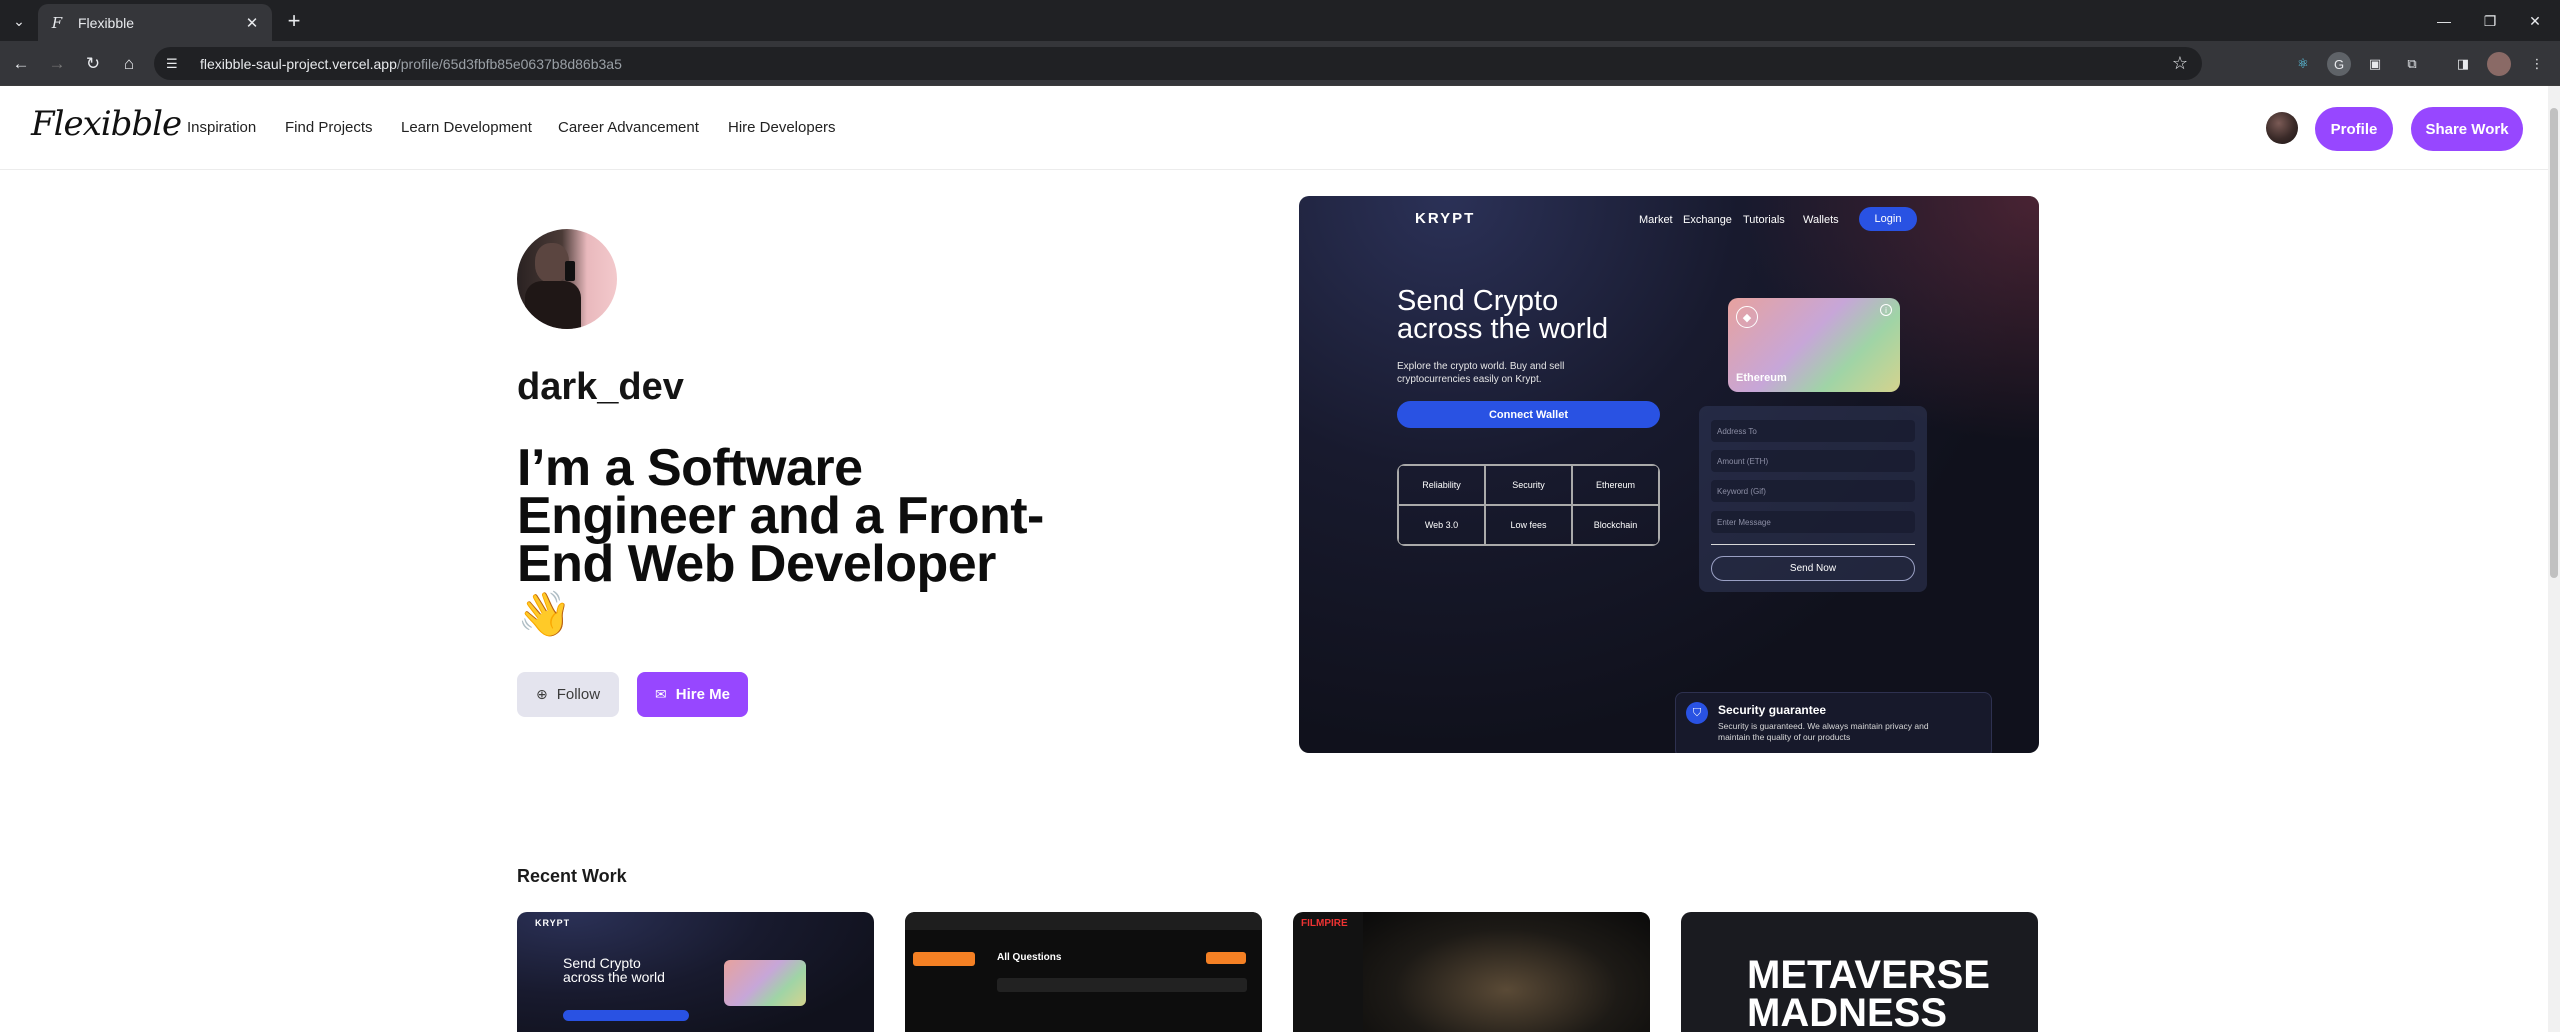 This screenshot has width=2560, height=1032. What do you see at coordinates (2463, 64) in the screenshot?
I see `side-panel-icon: ◨` at bounding box center [2463, 64].